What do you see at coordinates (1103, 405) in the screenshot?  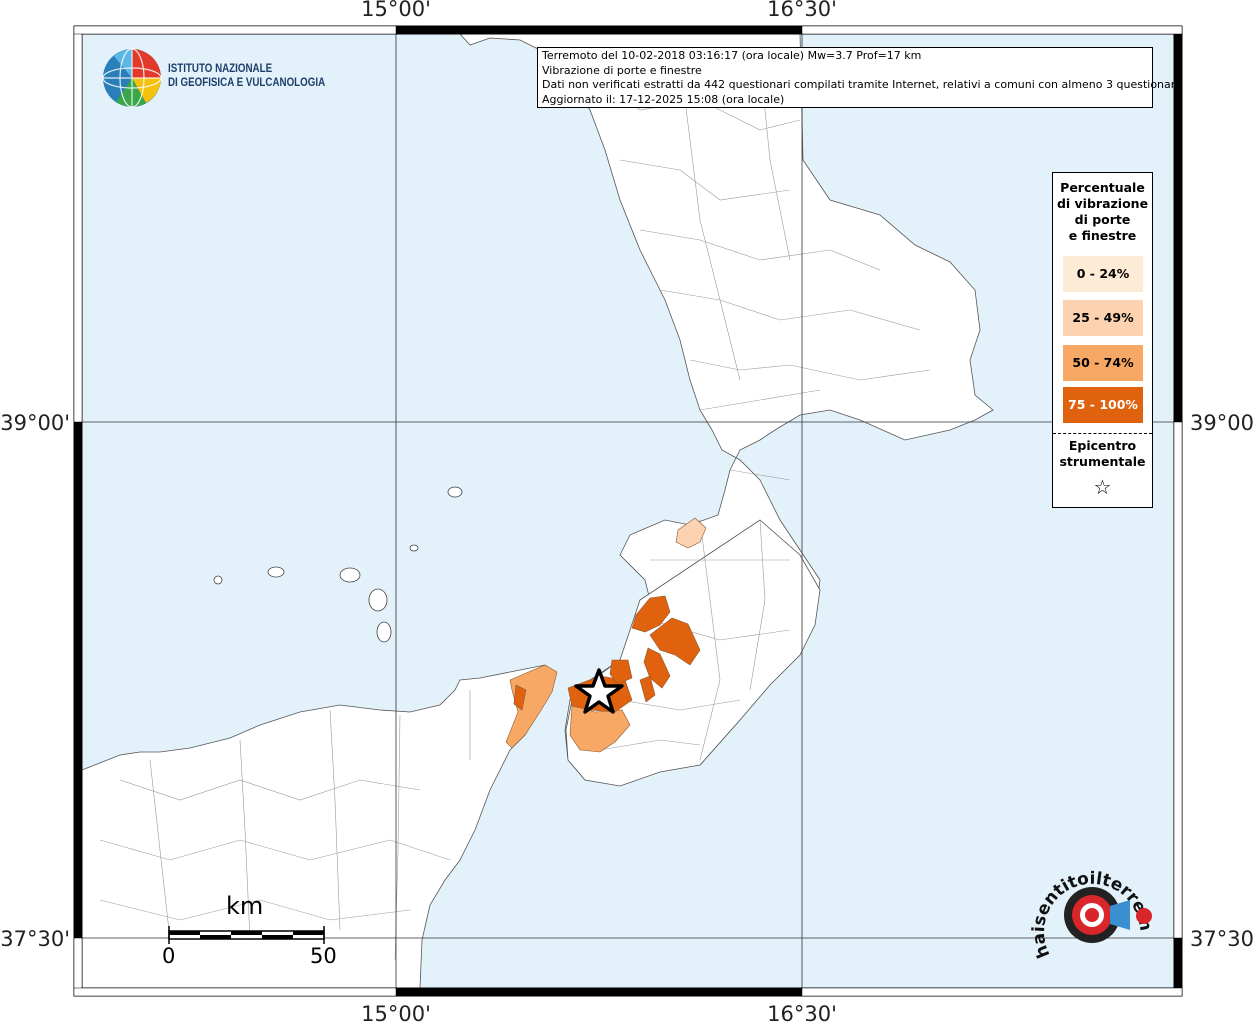 I see `legend-swatch-75-100: 75 - 100%` at bounding box center [1103, 405].